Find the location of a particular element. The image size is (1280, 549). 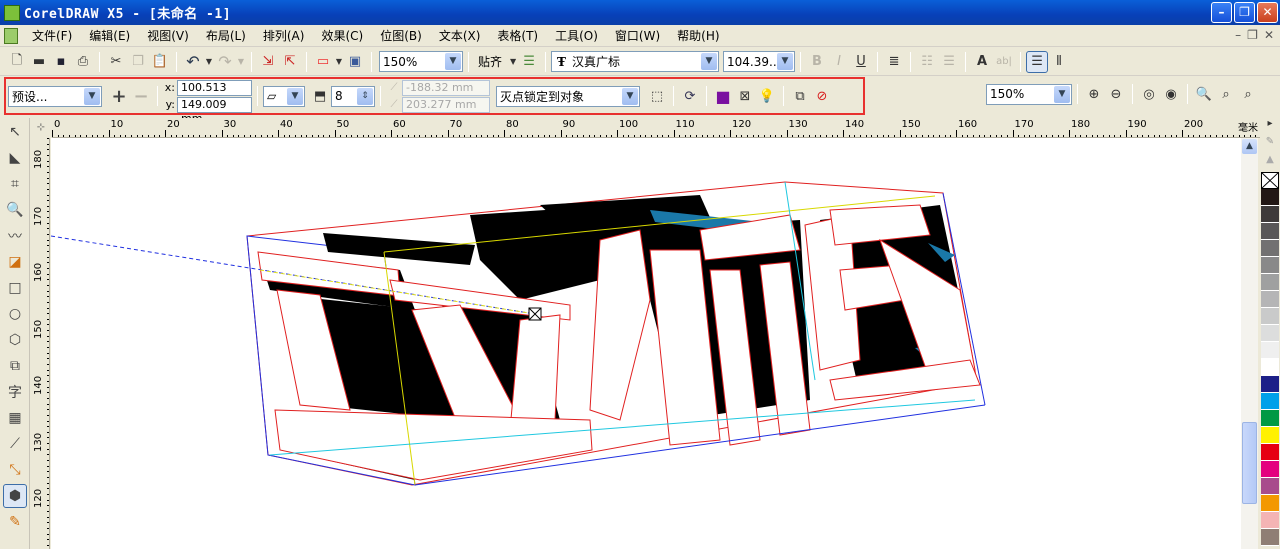

application-launcher-icon: ▭ is located at coordinates (323, 62).